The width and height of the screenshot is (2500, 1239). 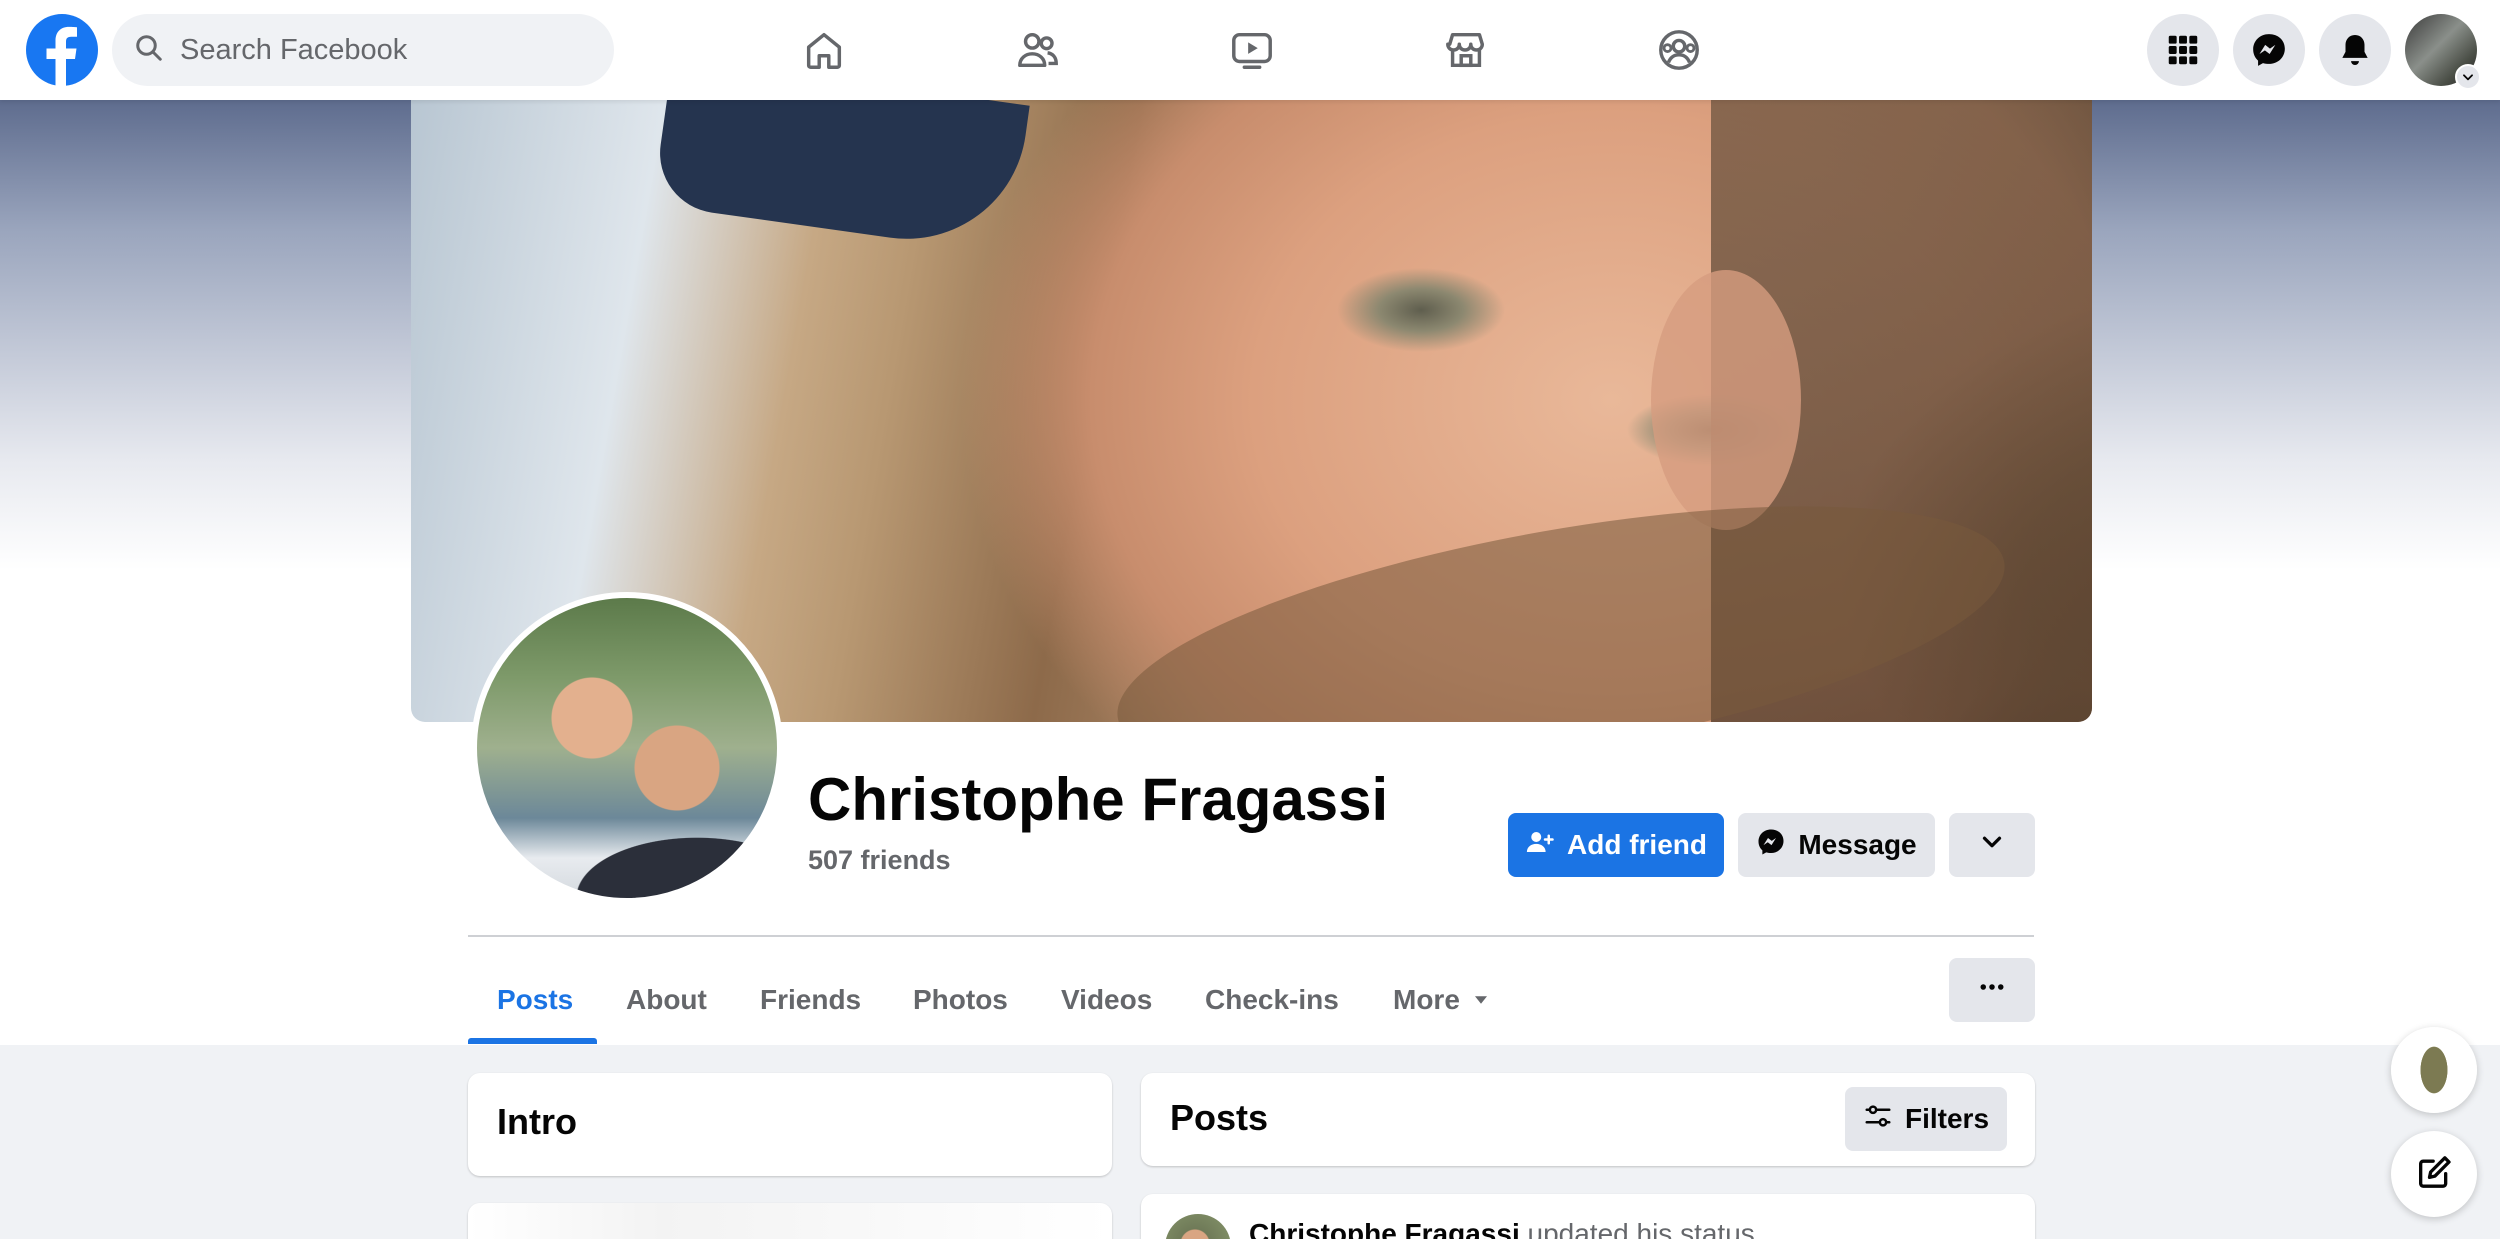 I want to click on post-card: Christophe Fragassi updated his status., so click(x=1588, y=1216).